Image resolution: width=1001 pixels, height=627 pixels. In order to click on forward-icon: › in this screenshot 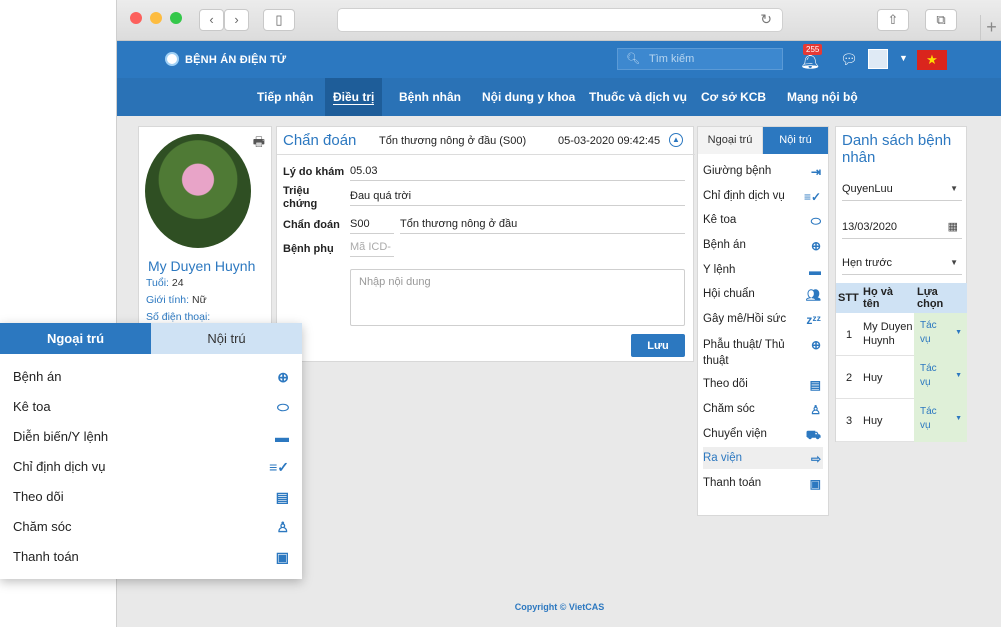, I will do `click(236, 20)`.